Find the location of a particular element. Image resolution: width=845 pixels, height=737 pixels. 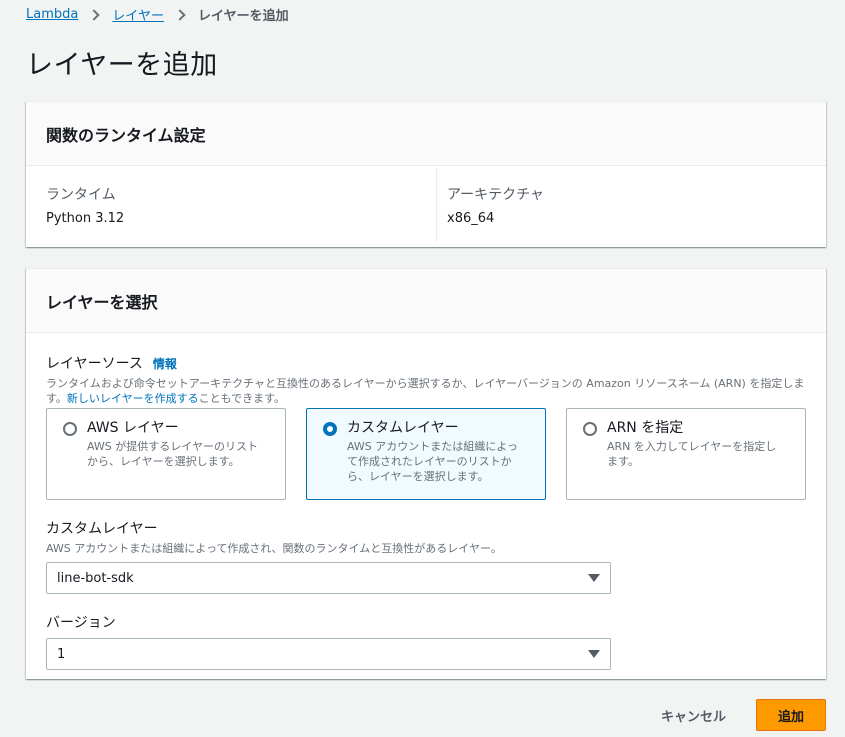

runtime-column: ランタイム Python 3.12 is located at coordinates (241, 213).